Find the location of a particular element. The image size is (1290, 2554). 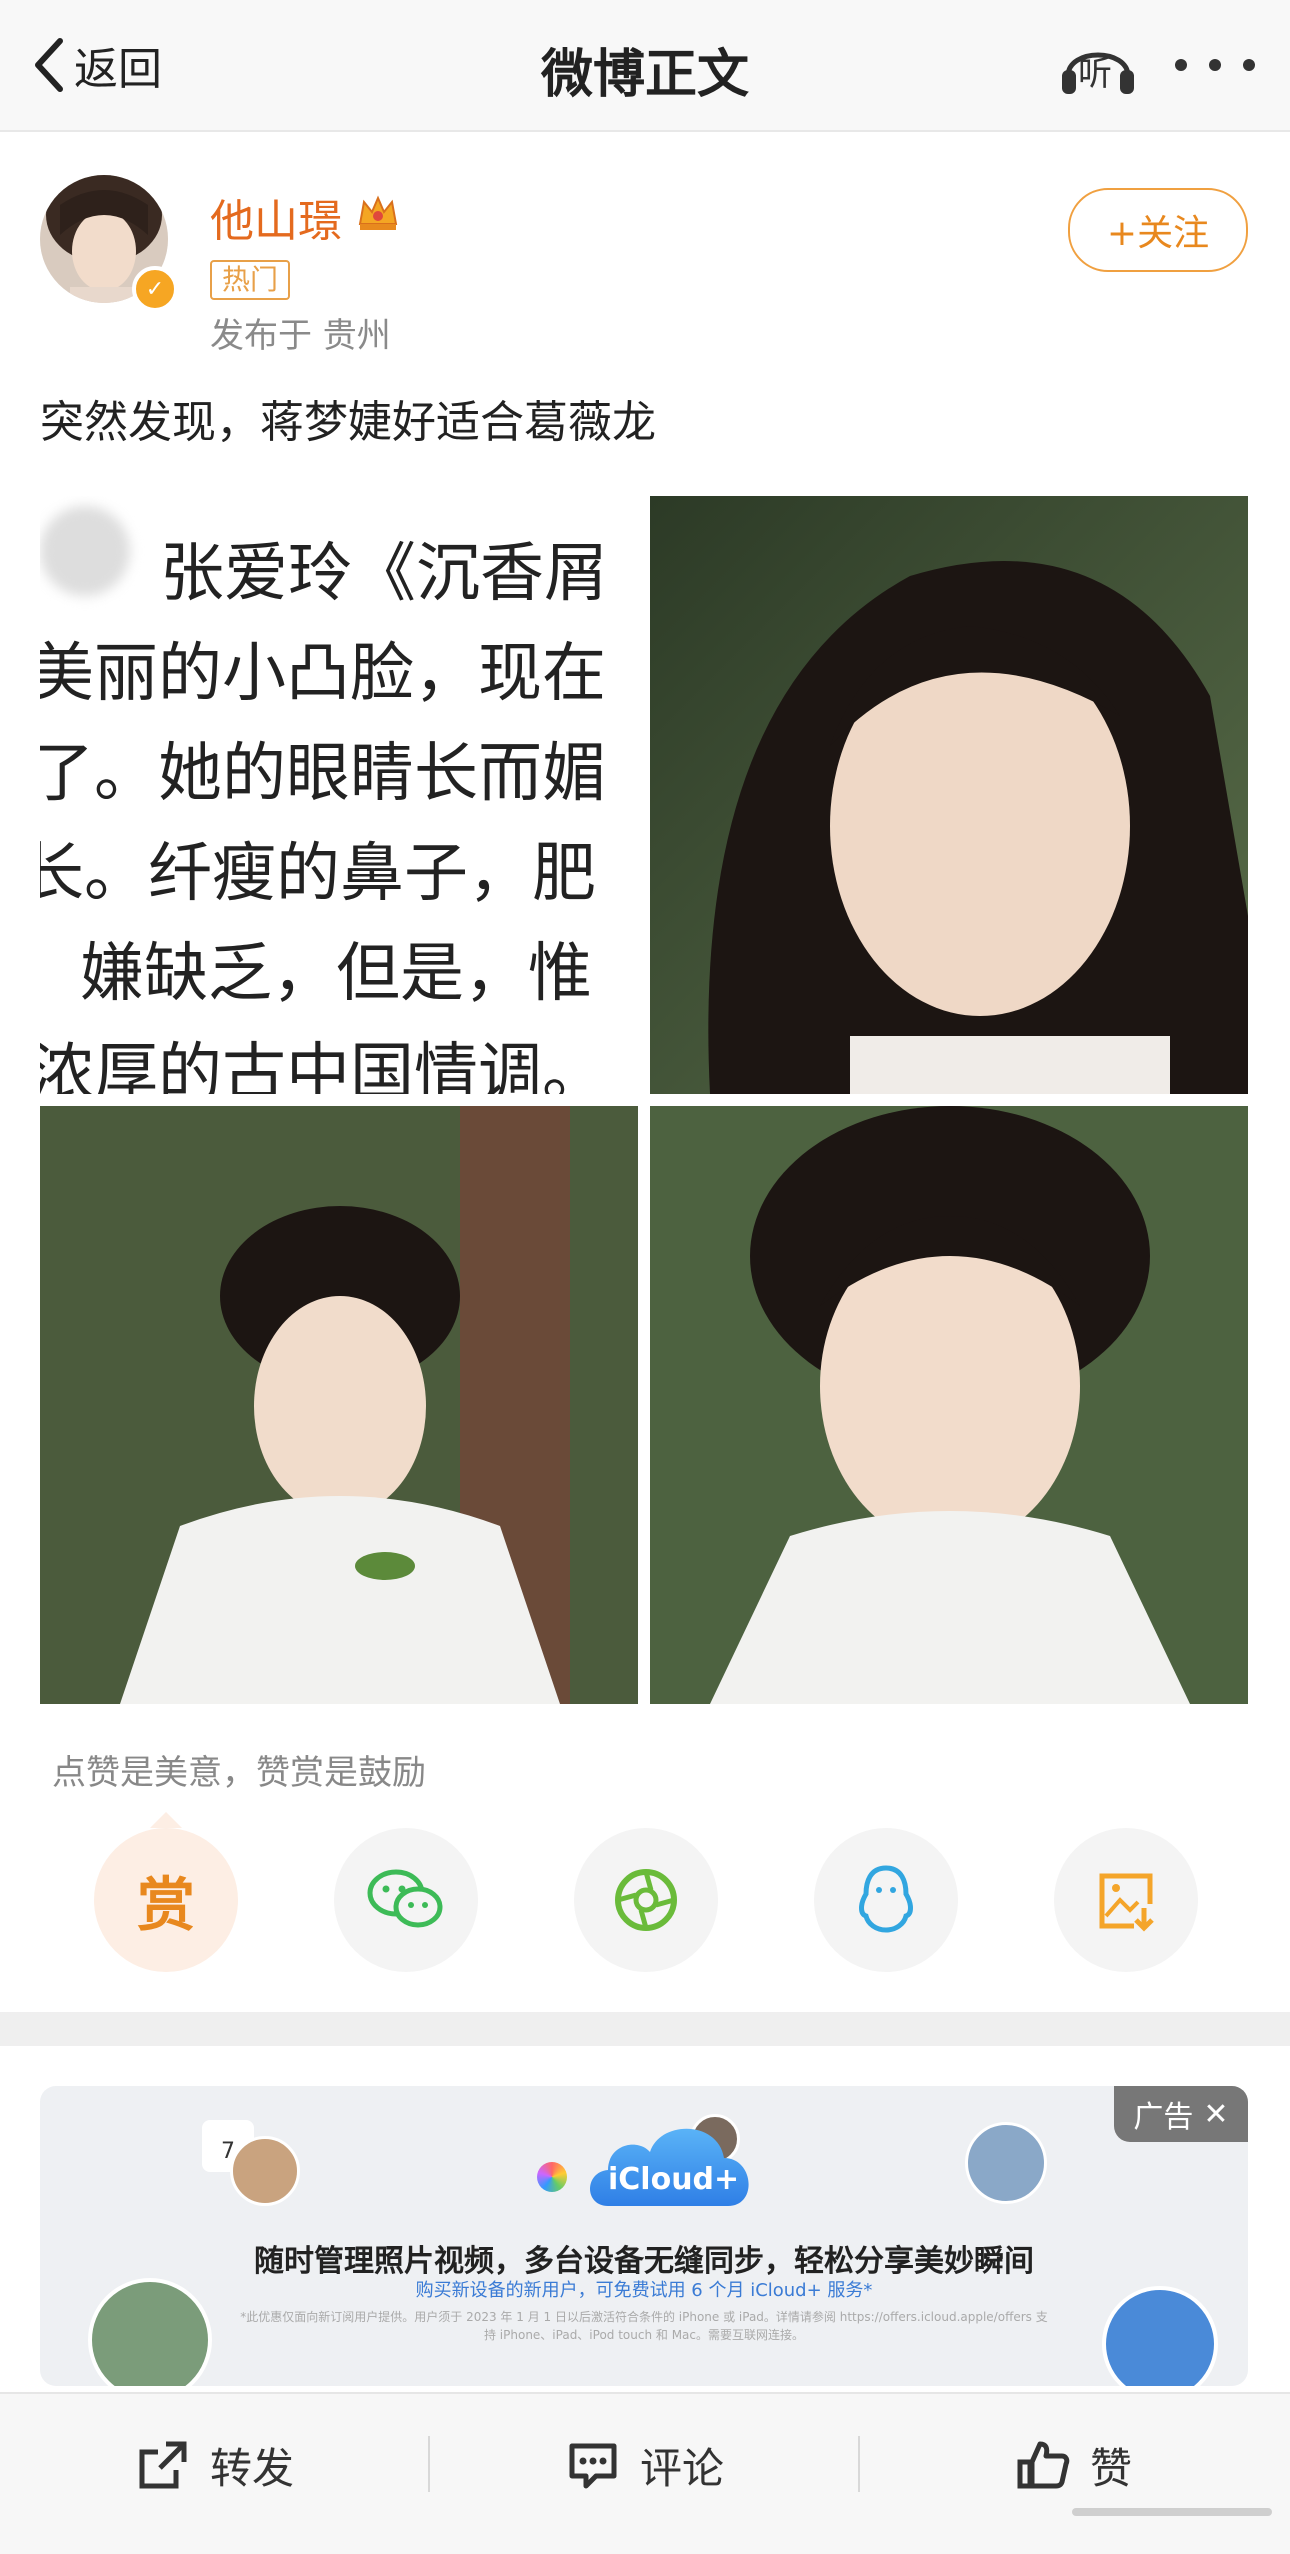

ad-tag-label: 广告 is located at coordinates (1163, 2117).